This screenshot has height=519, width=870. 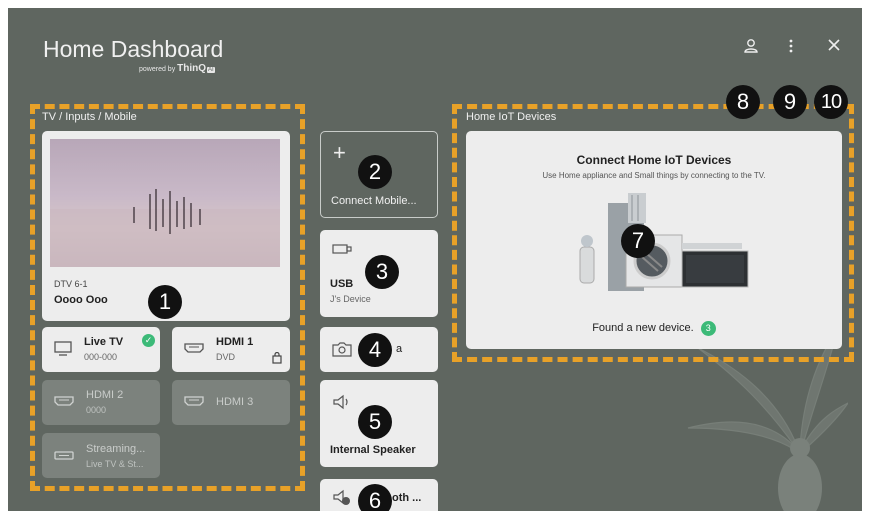 I want to click on powered-by-label: powered by ThinQ AI, so click(x=177, y=68).